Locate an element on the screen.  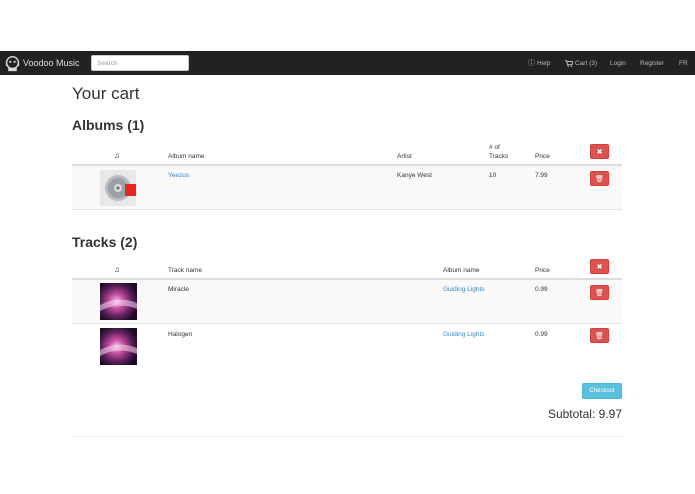
col-price: Price is located at coordinates (542, 156).